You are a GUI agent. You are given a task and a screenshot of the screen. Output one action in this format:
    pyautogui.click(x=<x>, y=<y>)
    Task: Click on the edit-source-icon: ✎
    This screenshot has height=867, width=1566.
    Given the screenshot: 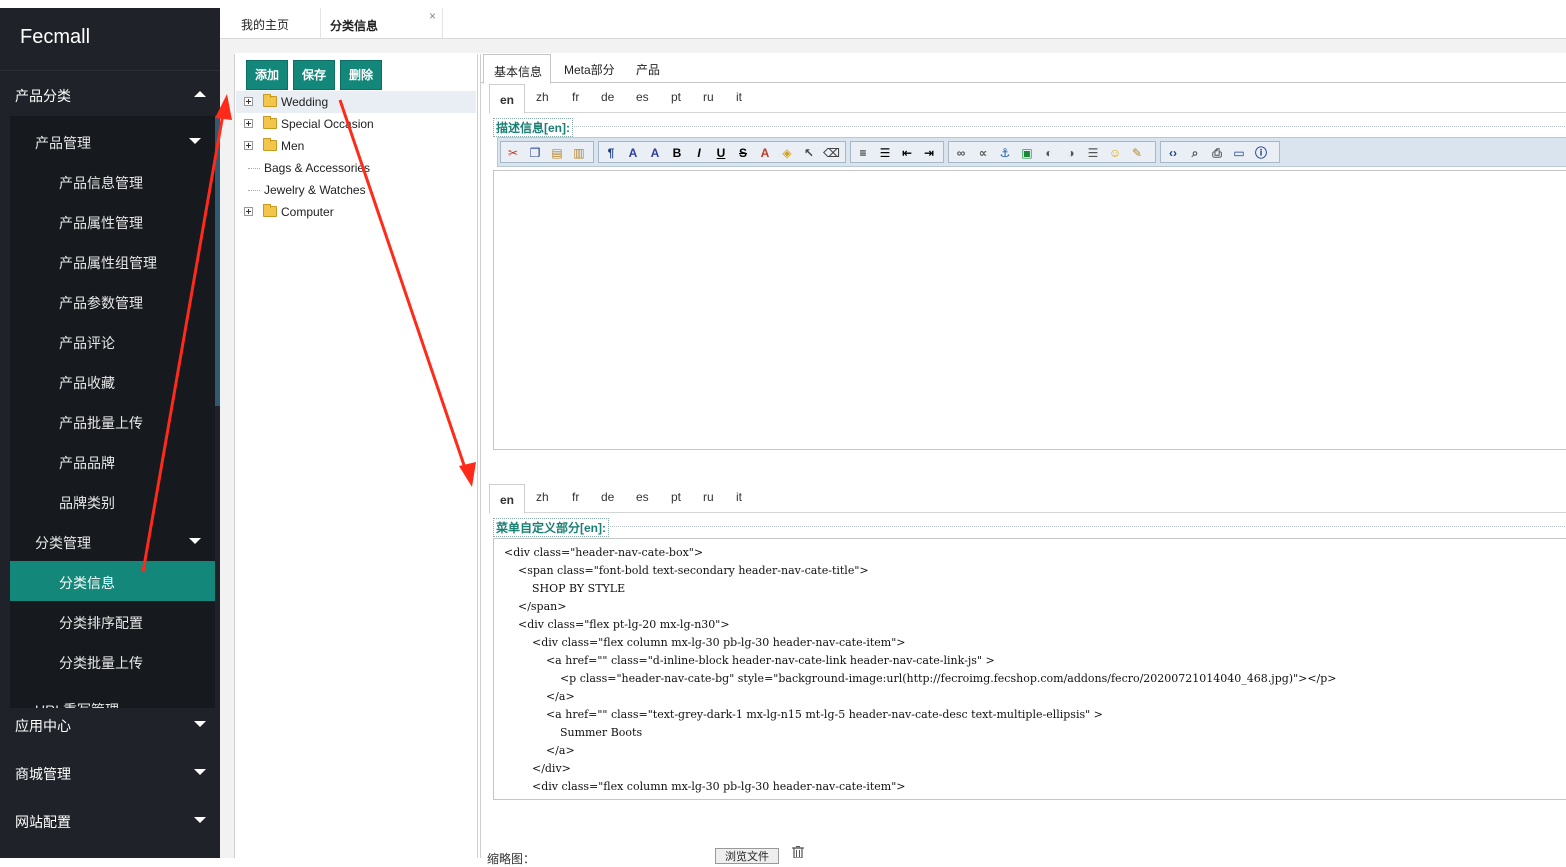 What is the action you would take?
    pyautogui.click(x=1137, y=153)
    